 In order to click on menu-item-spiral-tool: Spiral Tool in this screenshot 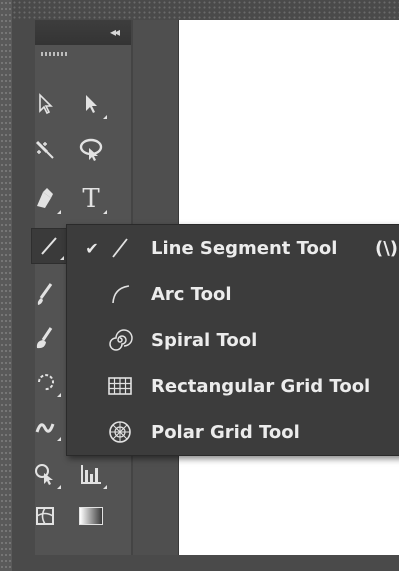, I will do `click(233, 340)`.